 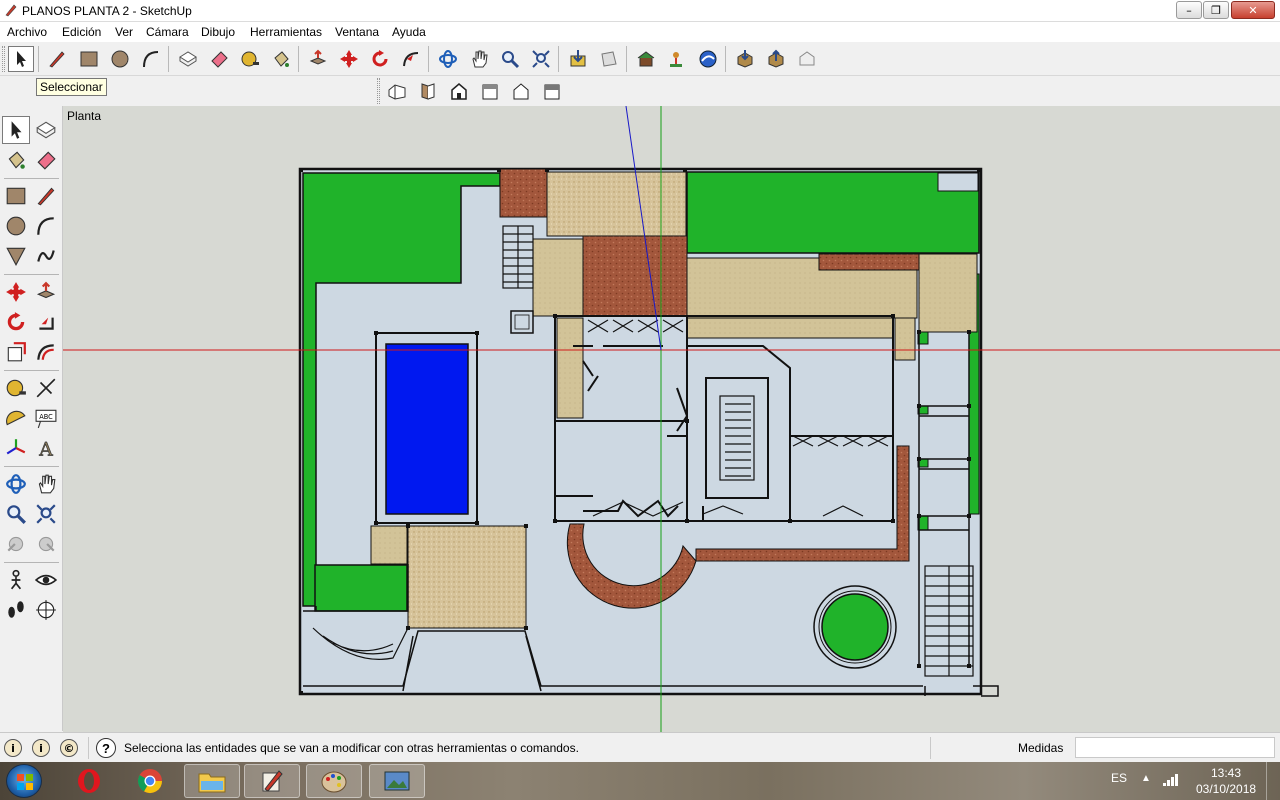 I want to click on zoom-extents-button, so click(x=541, y=59).